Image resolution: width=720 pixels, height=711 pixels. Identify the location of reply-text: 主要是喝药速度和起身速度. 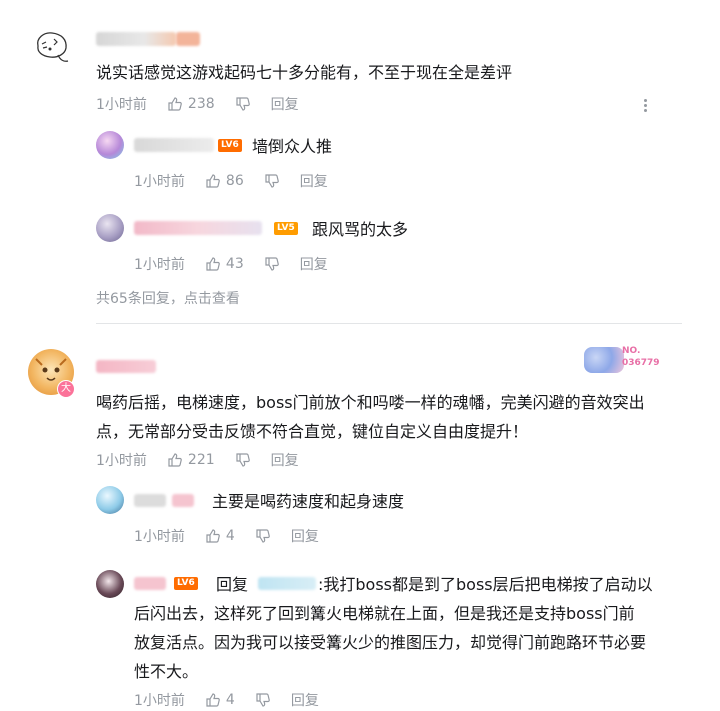
(308, 501).